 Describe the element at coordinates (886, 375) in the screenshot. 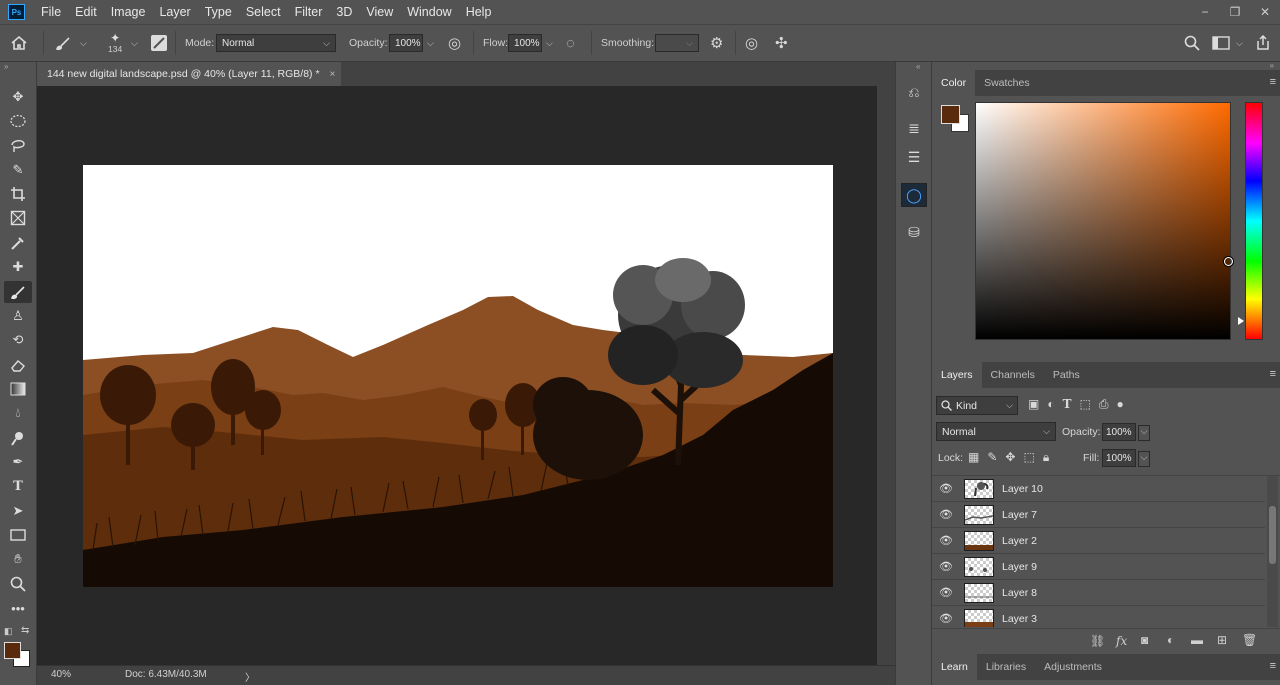

I see `canvas-scrollbar` at that location.